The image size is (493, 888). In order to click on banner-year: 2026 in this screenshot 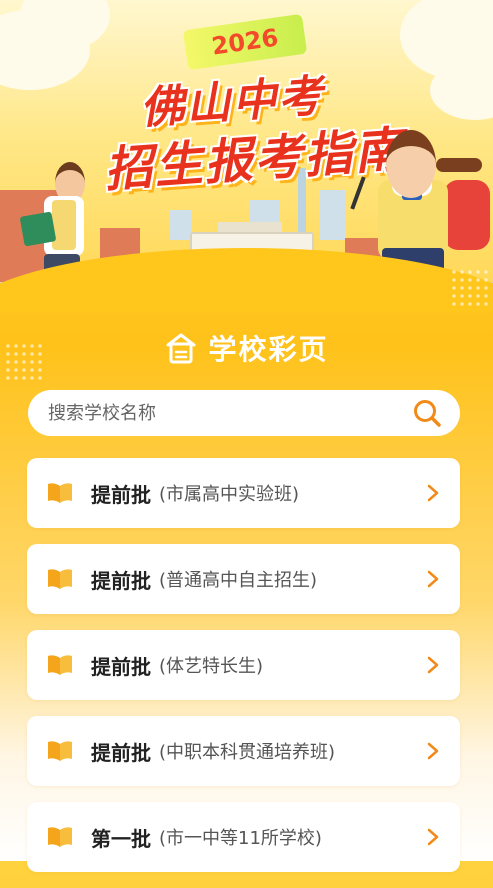, I will do `click(245, 42)`.